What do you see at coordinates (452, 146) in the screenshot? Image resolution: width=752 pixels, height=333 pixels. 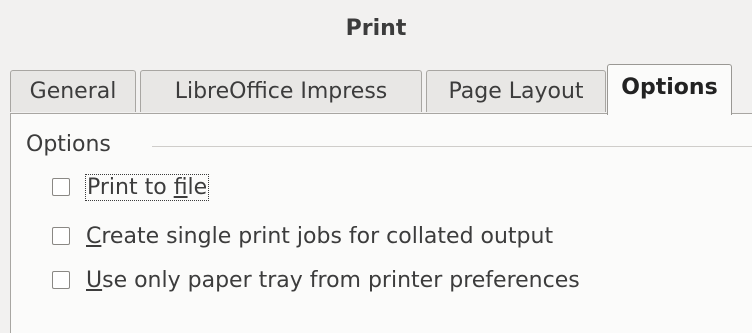 I see `group-separator` at bounding box center [452, 146].